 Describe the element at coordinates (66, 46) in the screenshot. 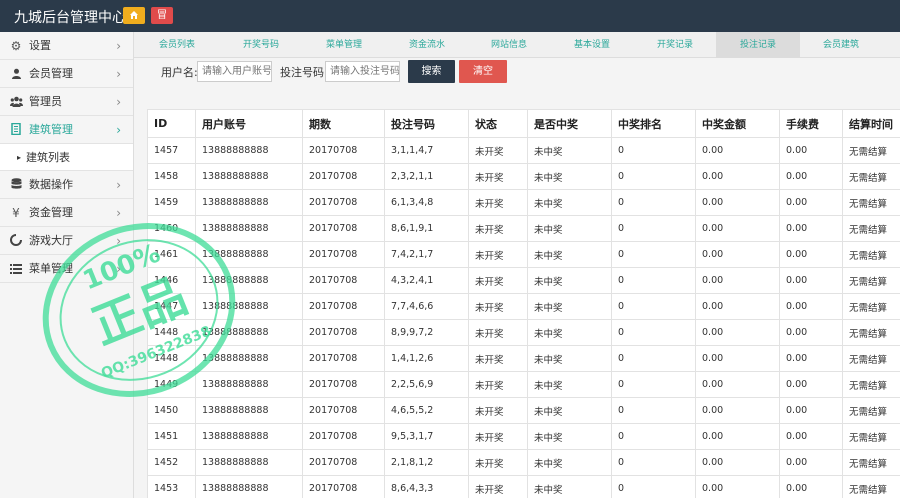

I see `sidebar-item-settings: ⚙ 设置 ›` at that location.